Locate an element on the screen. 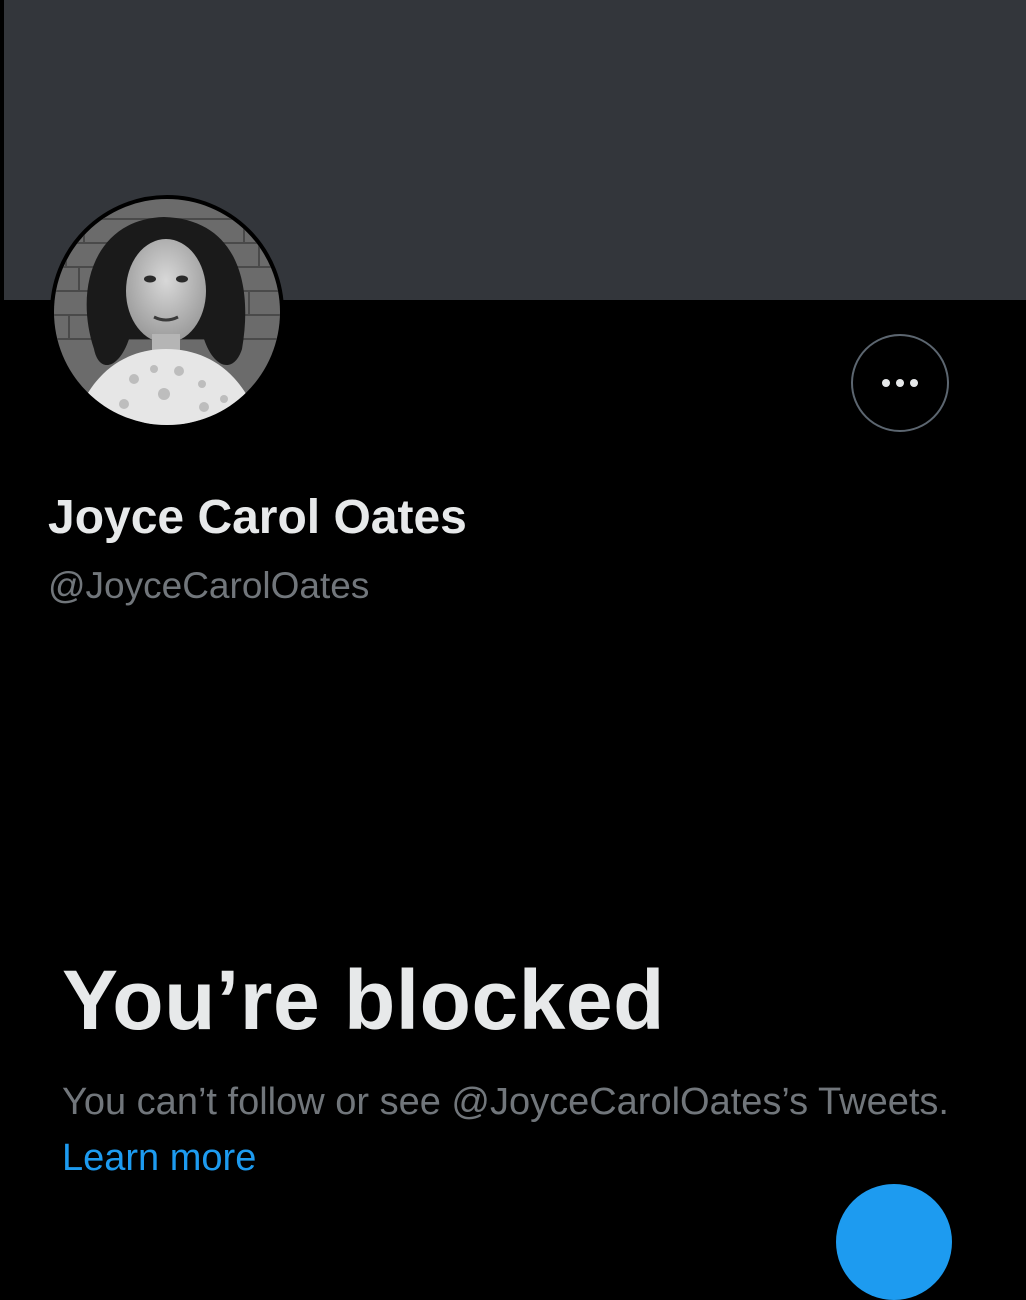  more-horizontal-icon is located at coordinates (900, 383).